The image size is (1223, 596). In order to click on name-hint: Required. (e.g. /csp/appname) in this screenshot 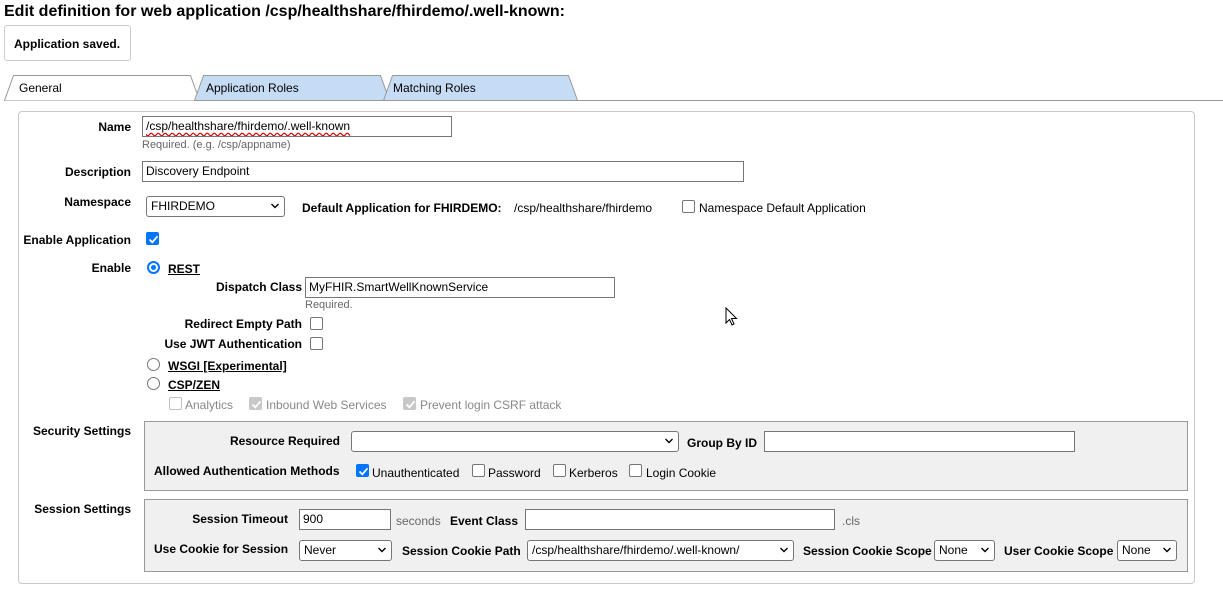, I will do `click(216, 145)`.